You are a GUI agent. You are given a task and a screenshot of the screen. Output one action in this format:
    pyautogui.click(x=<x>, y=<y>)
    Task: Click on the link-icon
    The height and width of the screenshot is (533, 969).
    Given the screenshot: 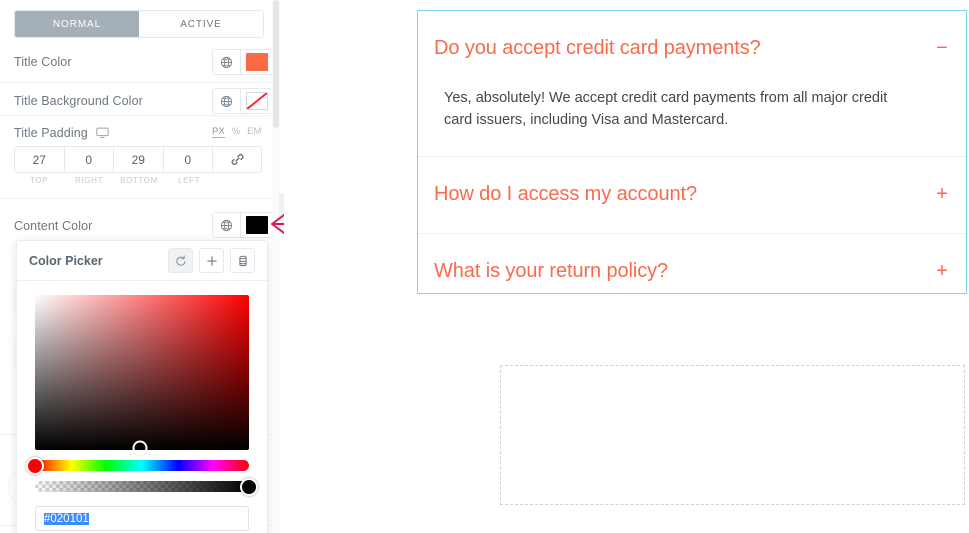 What is the action you would take?
    pyautogui.click(x=237, y=159)
    